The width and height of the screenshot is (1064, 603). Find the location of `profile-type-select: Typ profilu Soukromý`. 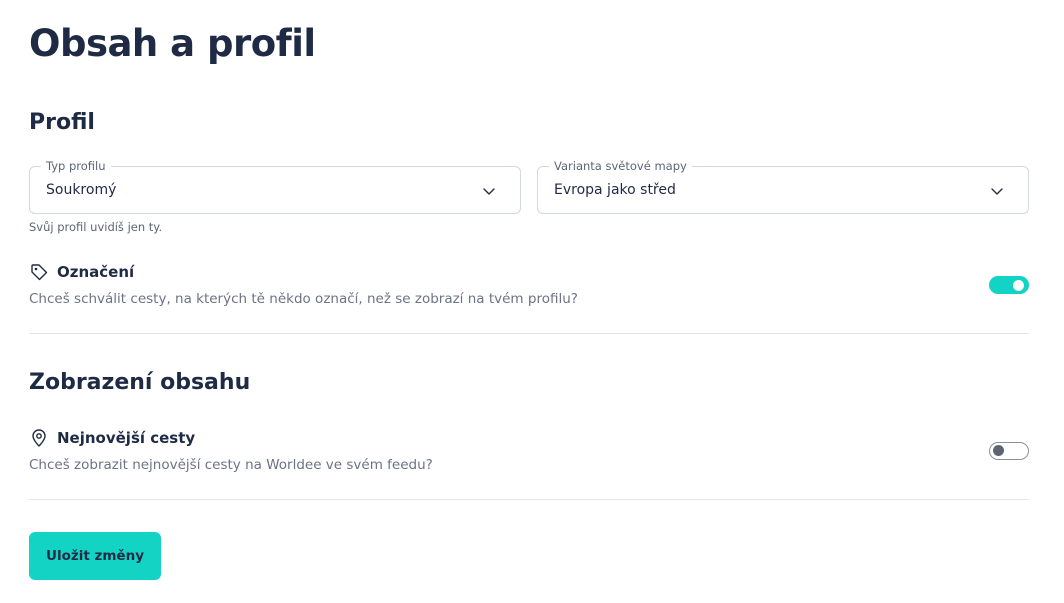

profile-type-select: Typ profilu Soukromý is located at coordinates (275, 186).